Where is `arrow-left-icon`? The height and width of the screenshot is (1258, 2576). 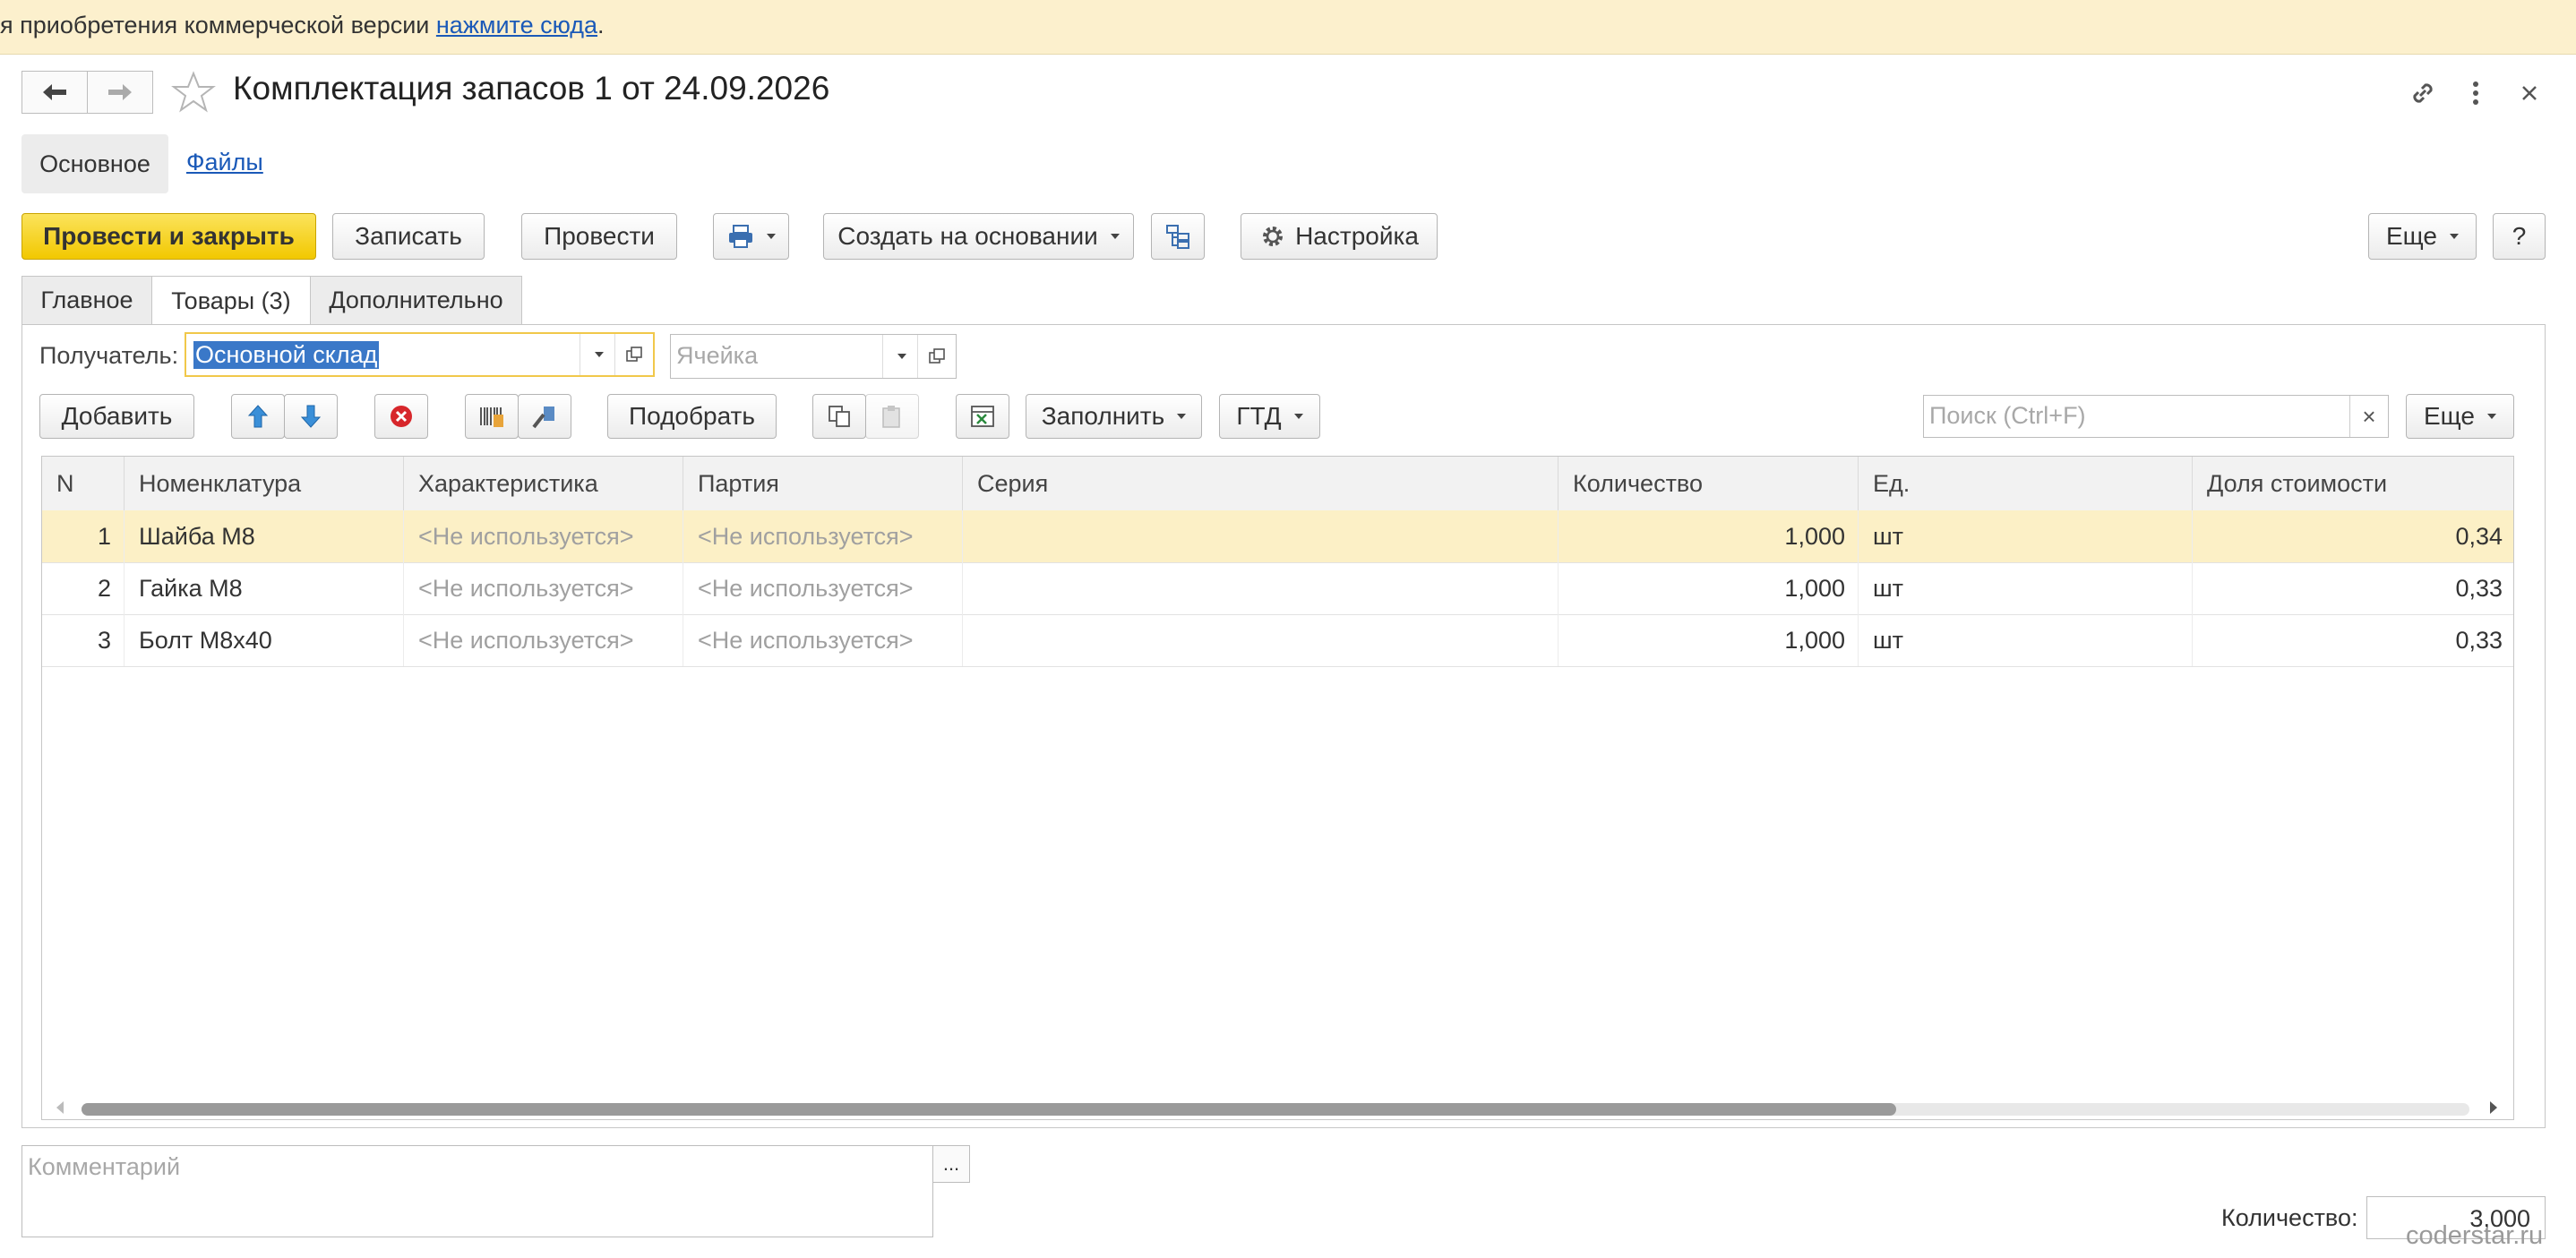 arrow-left-icon is located at coordinates (54, 92).